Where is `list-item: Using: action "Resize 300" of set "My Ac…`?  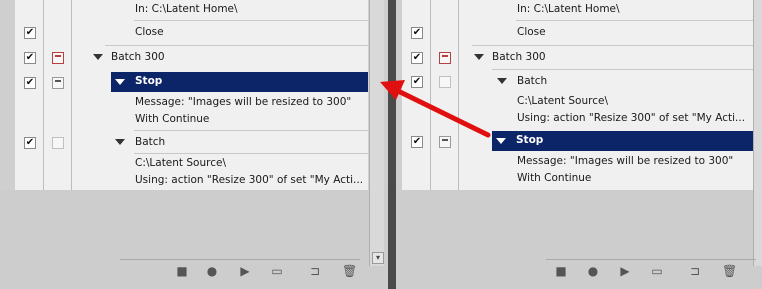
list-item: Using: action "Resize 300" of set "My Ac… is located at coordinates (578, 121).